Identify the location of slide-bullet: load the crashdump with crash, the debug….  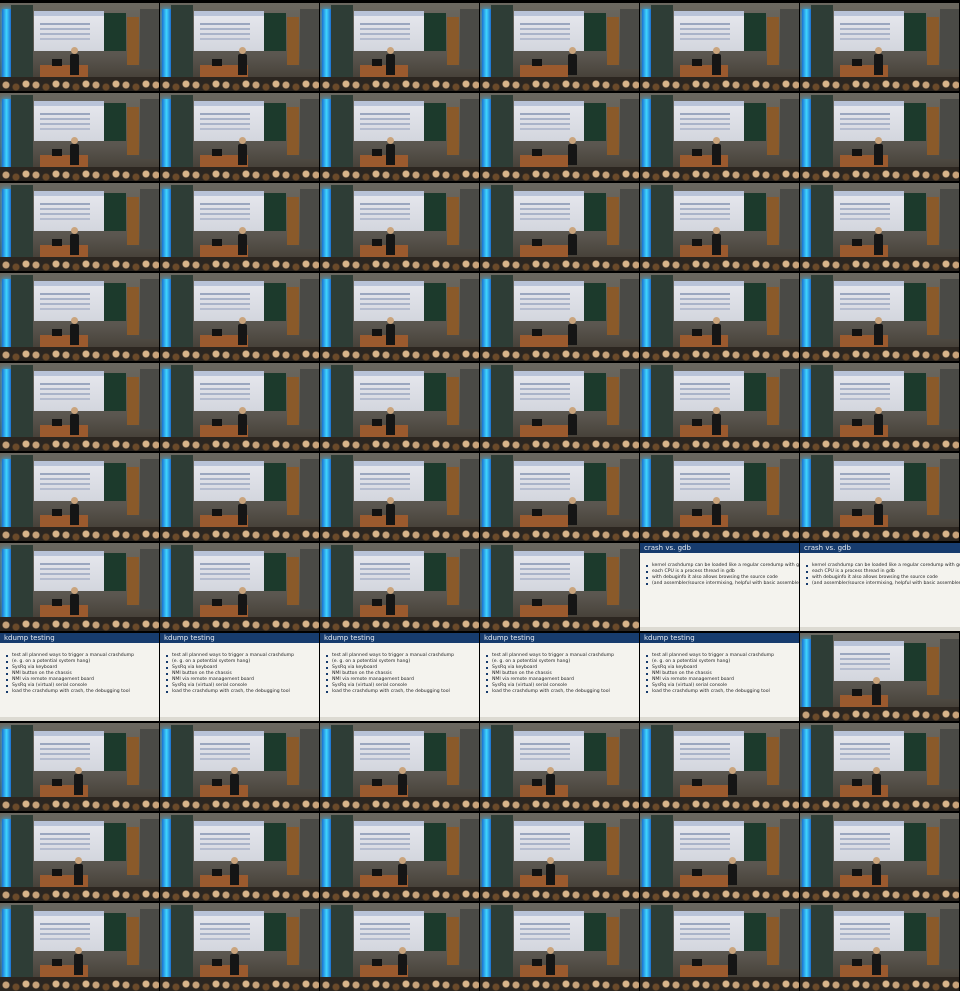
(82, 692).